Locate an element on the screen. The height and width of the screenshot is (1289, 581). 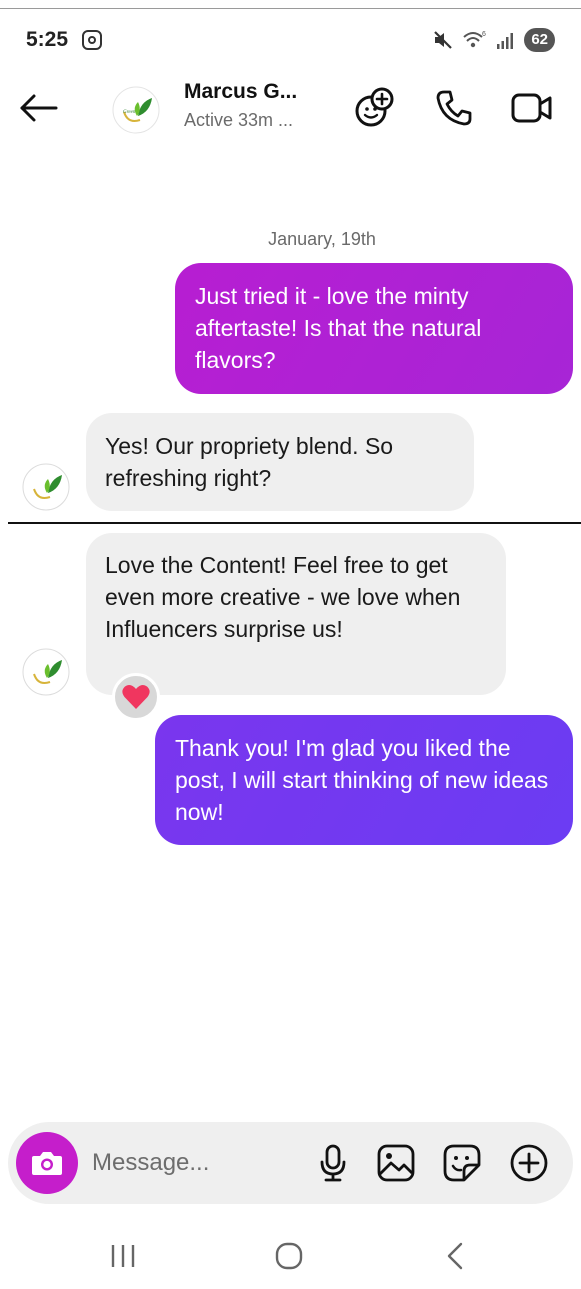
more-options-button is located at coordinates (529, 1163).